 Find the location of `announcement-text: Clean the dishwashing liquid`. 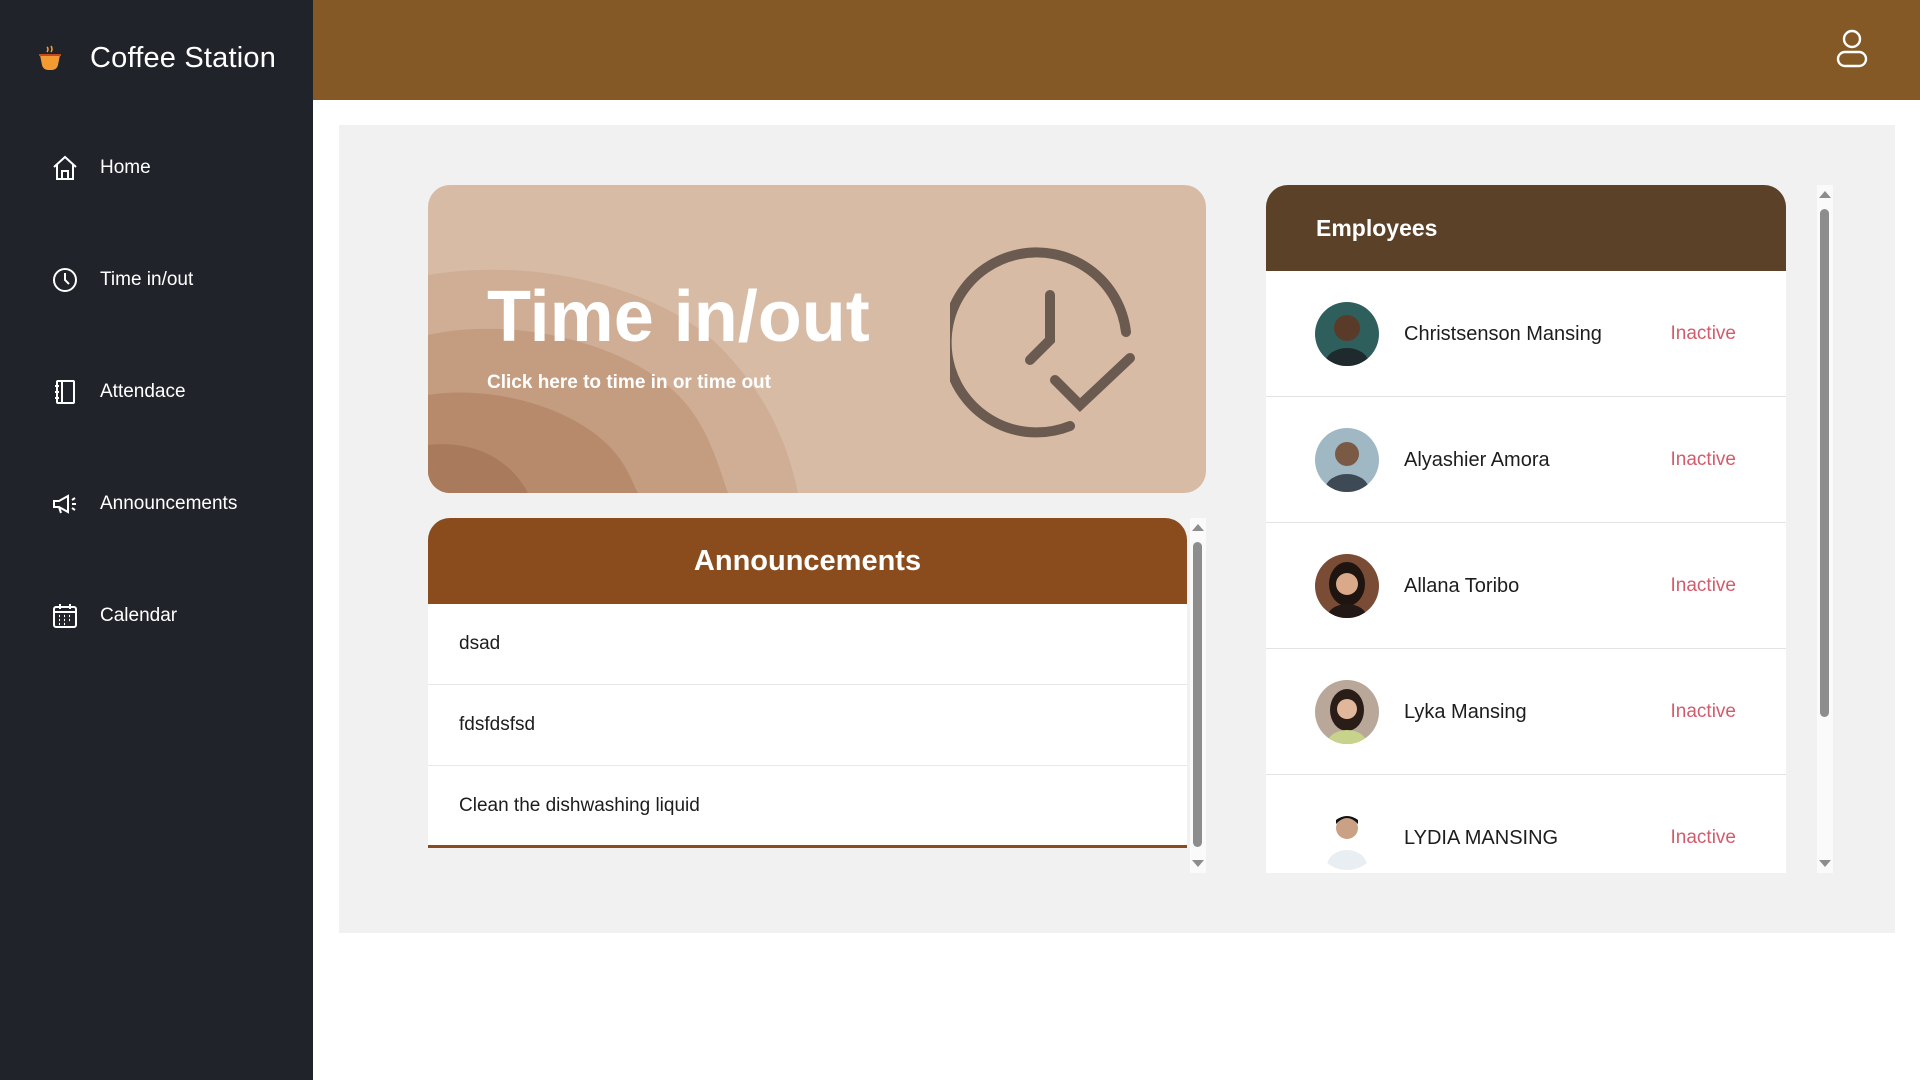

announcement-text: Clean the dishwashing liquid is located at coordinates (579, 805).